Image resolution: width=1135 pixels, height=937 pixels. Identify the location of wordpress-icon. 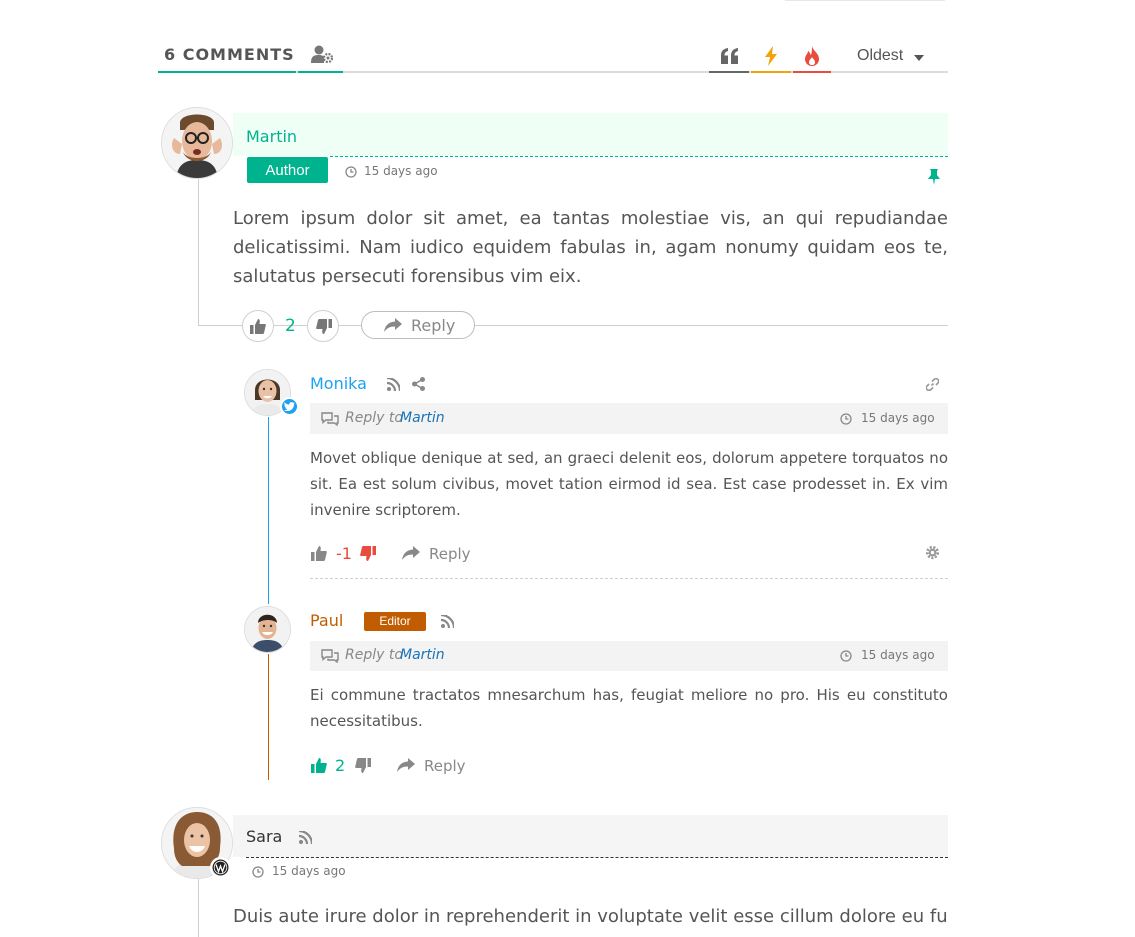
(220, 867).